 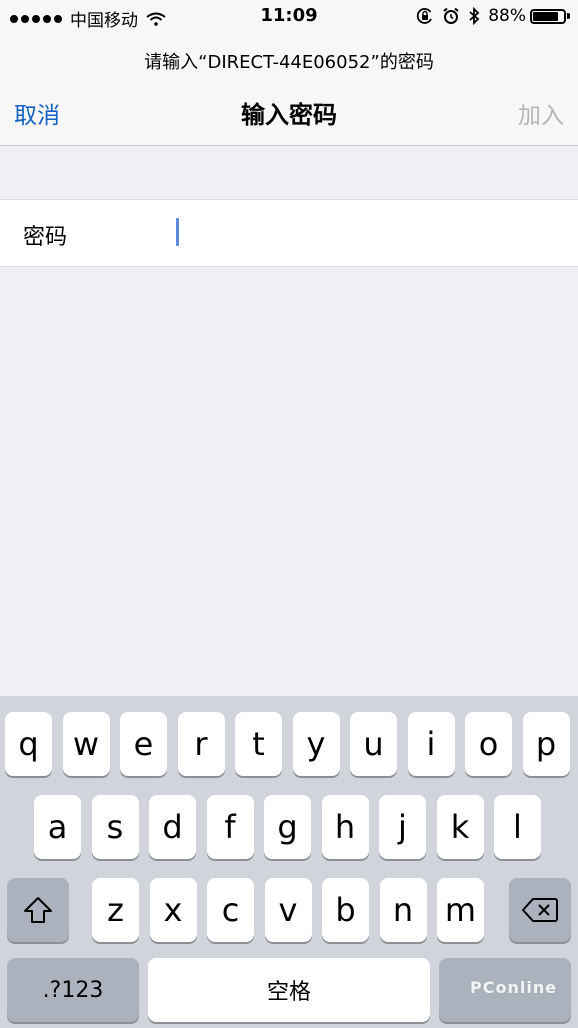 I want to click on join-button: 加入, so click(x=541, y=113).